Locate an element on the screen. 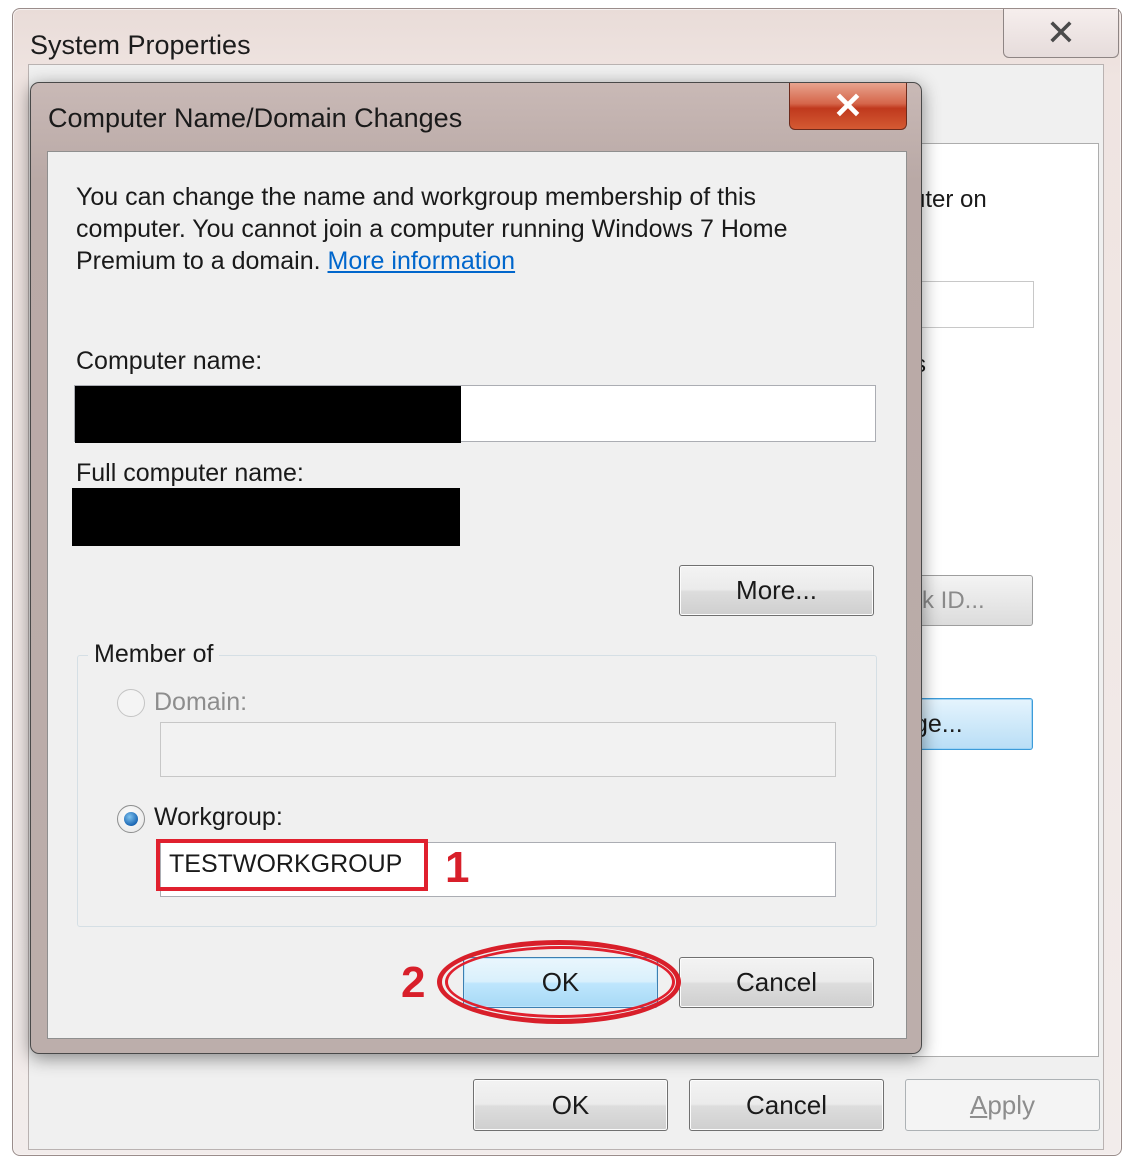 Image resolution: width=1126 pixels, height=1159 pixels. domain-radio is located at coordinates (131, 703).